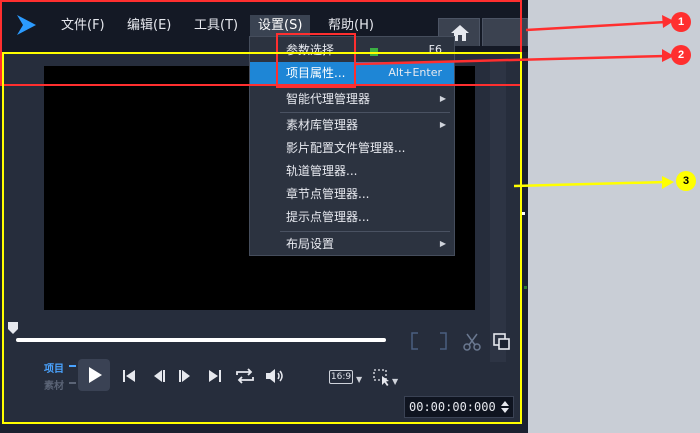 The height and width of the screenshot is (433, 700). Describe the element at coordinates (686, 181) in the screenshot. I see `annotation-badge-3: 3` at that location.